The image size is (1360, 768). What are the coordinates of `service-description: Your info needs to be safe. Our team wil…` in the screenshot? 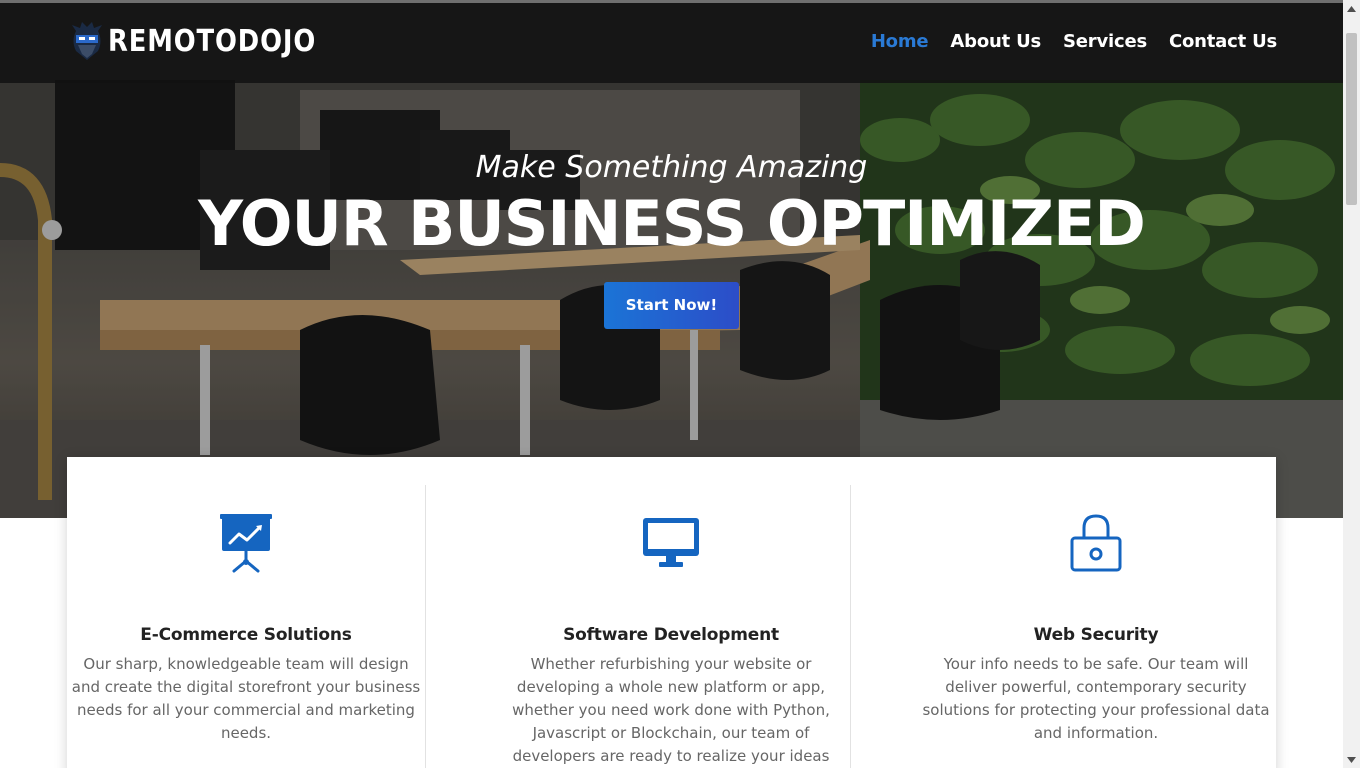 It's located at (1096, 698).